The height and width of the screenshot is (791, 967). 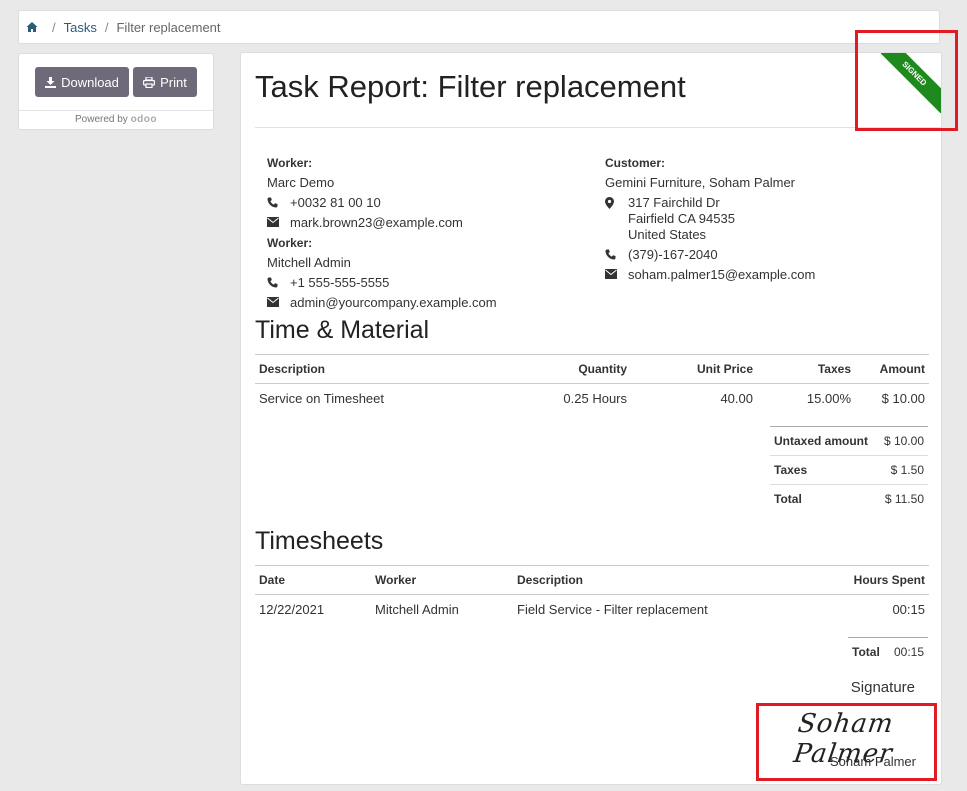 I want to click on line-amount: $ 10.00, so click(x=903, y=398).